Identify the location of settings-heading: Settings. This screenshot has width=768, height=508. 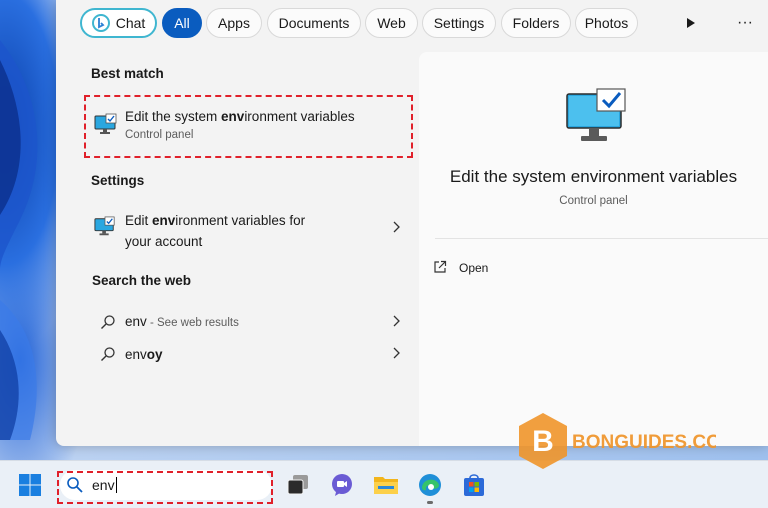
(118, 180).